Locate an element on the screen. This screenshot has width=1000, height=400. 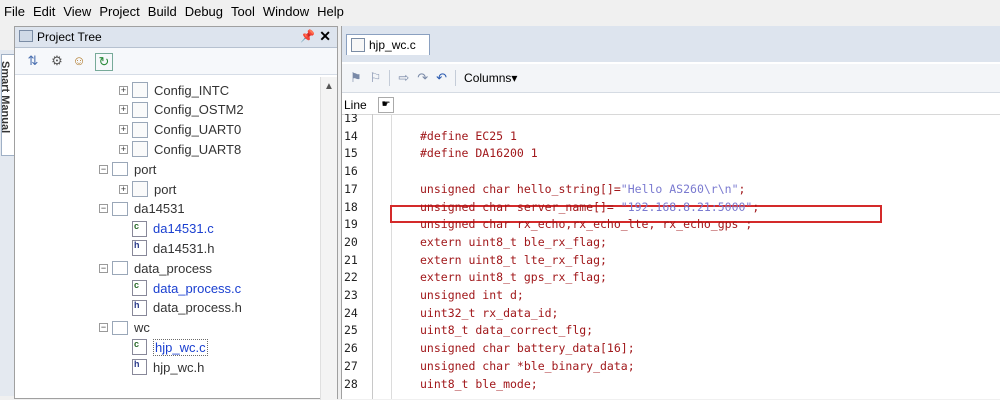
code-text: extern uint8_t gps_rx_flag; is located at coordinates (513, 277).